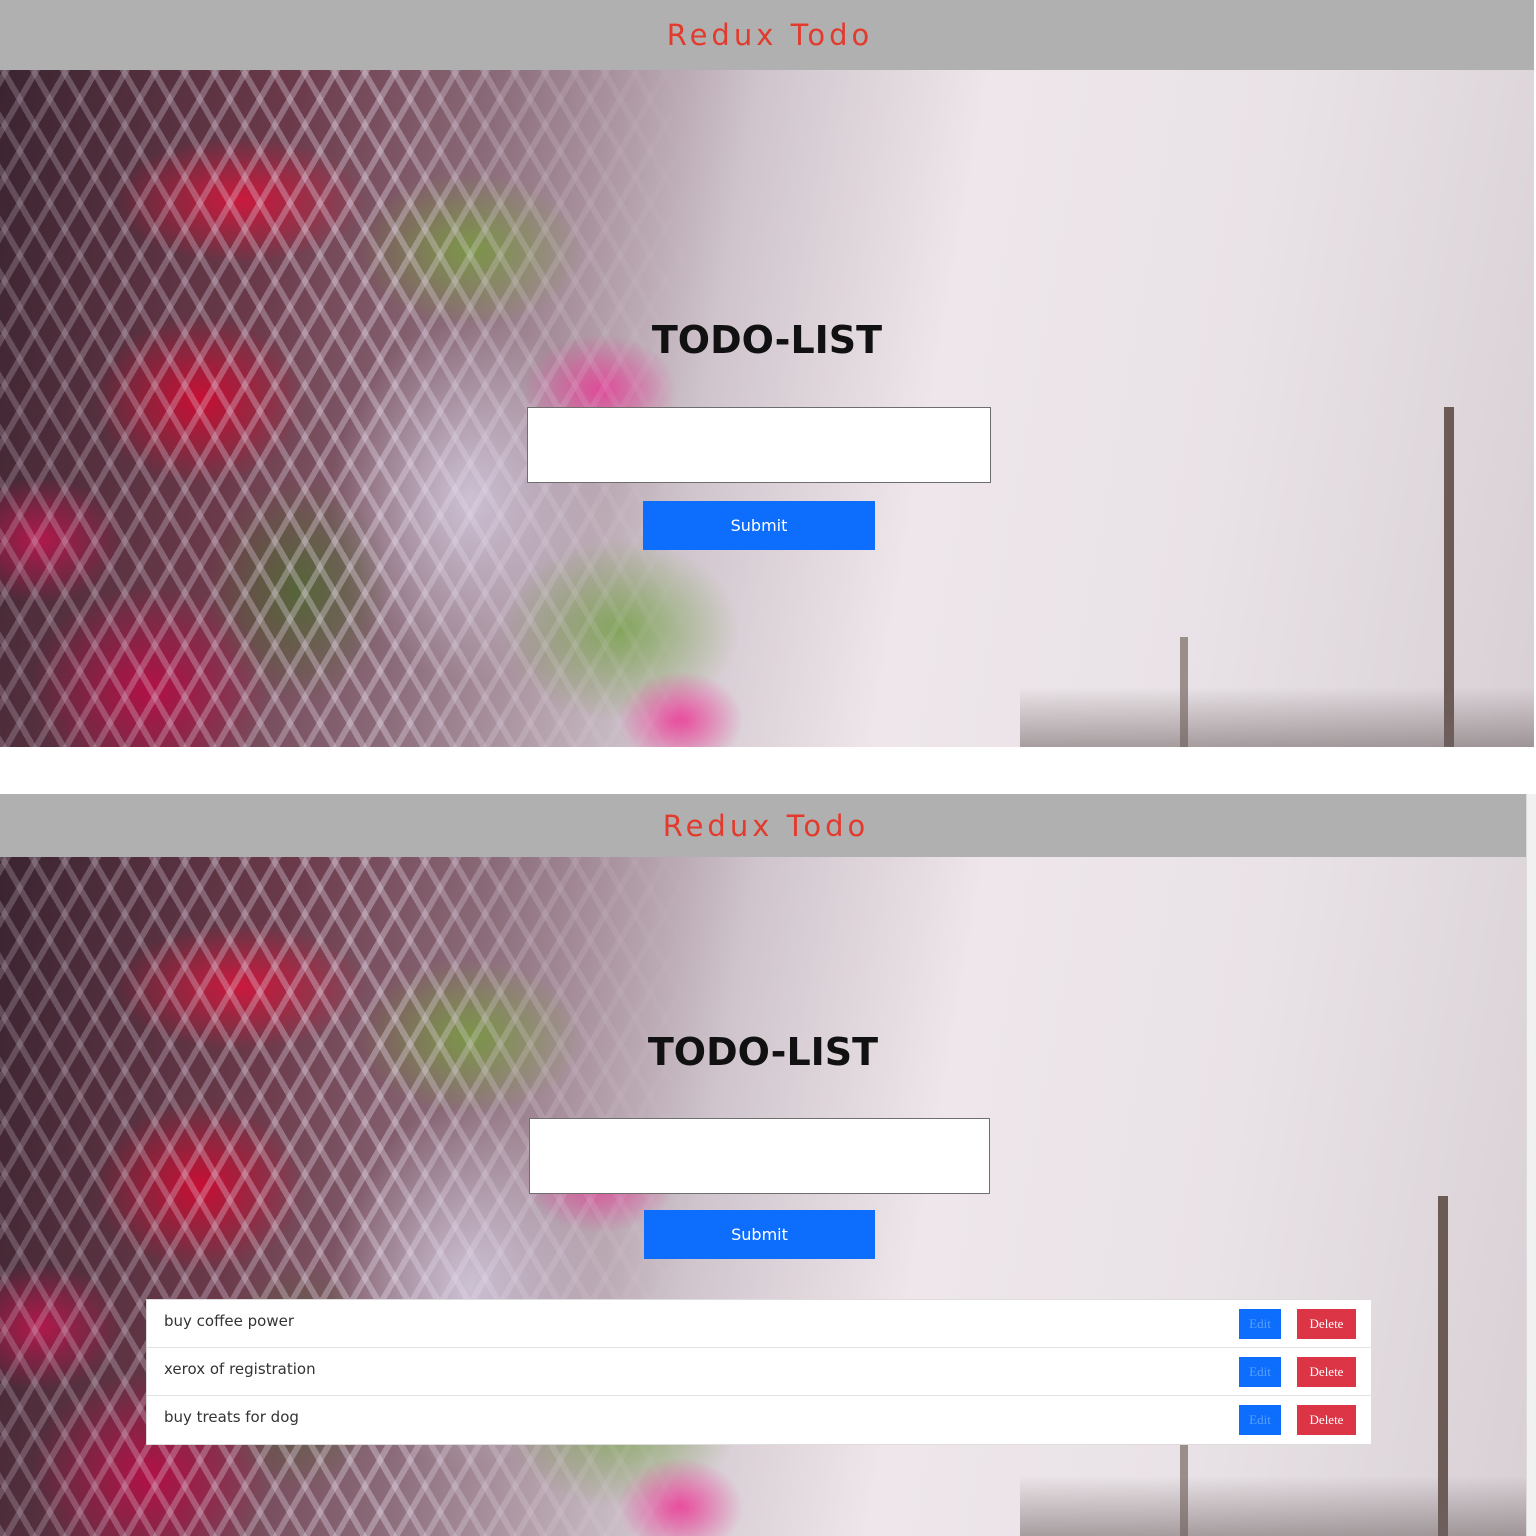  I want to click on todo-item-text: buy treats for dog, so click(231, 1417).